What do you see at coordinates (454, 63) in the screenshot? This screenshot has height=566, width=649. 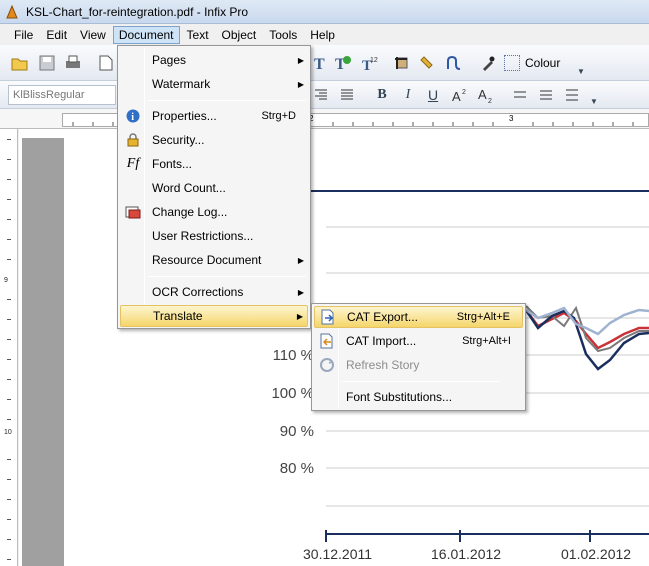 I see `path-tool-icon` at bounding box center [454, 63].